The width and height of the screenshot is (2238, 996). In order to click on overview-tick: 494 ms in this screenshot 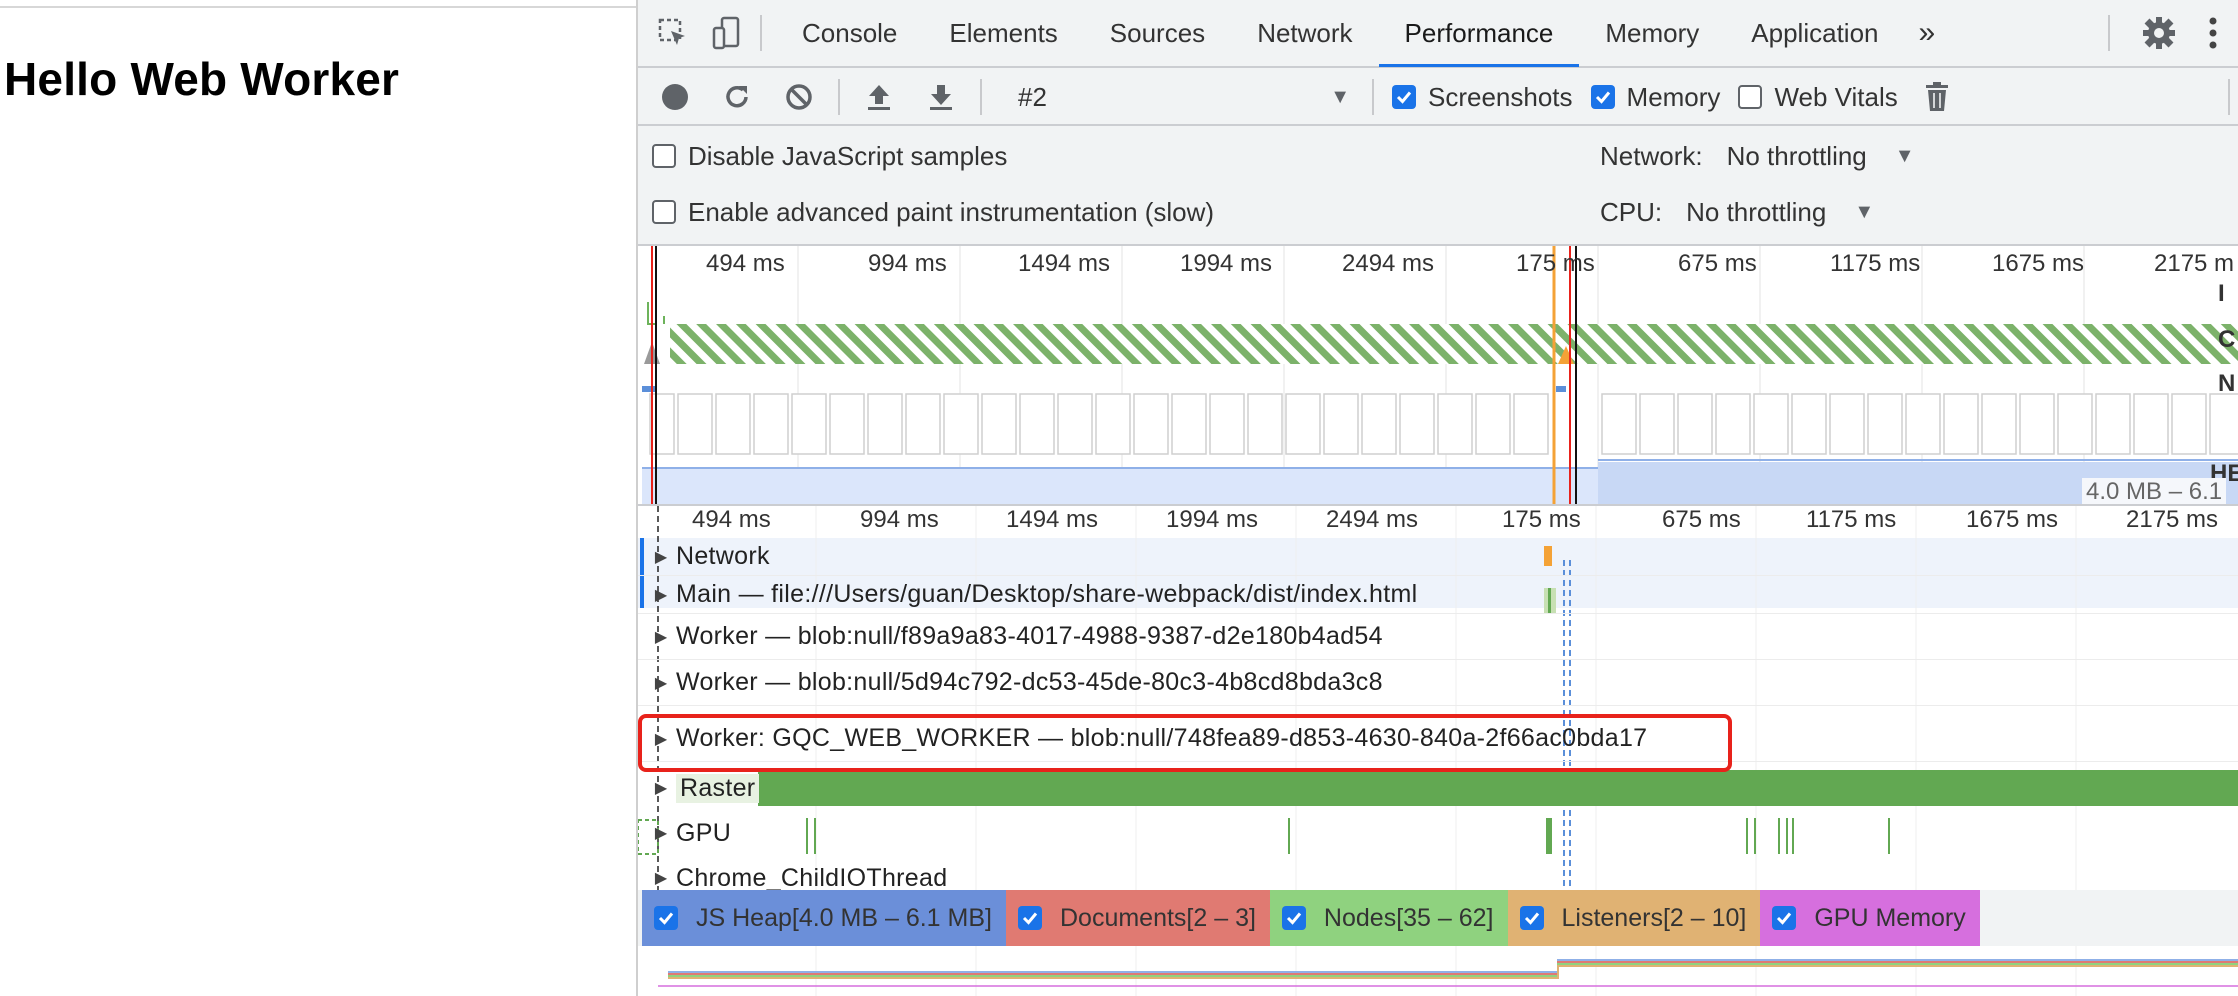, I will do `click(745, 263)`.